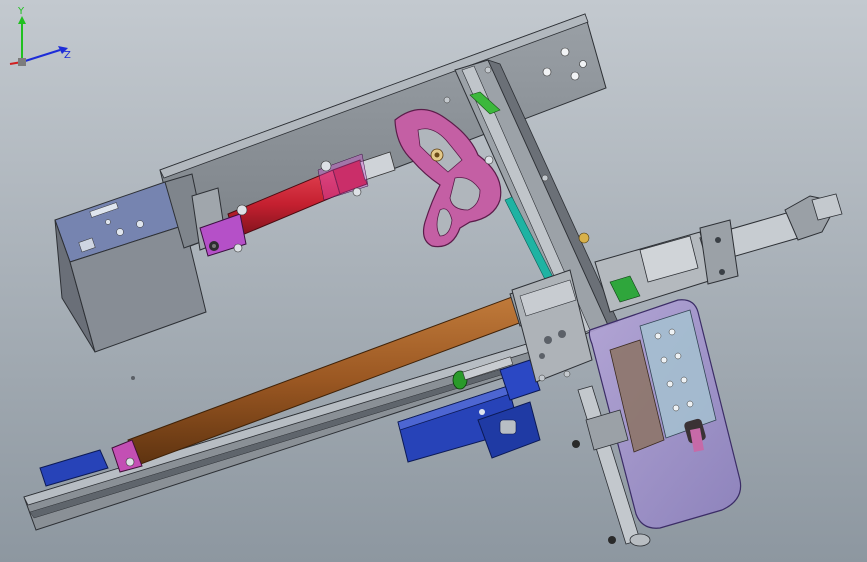  Describe the element at coordinates (22, 62) in the screenshot. I see `triad-origin` at that location.